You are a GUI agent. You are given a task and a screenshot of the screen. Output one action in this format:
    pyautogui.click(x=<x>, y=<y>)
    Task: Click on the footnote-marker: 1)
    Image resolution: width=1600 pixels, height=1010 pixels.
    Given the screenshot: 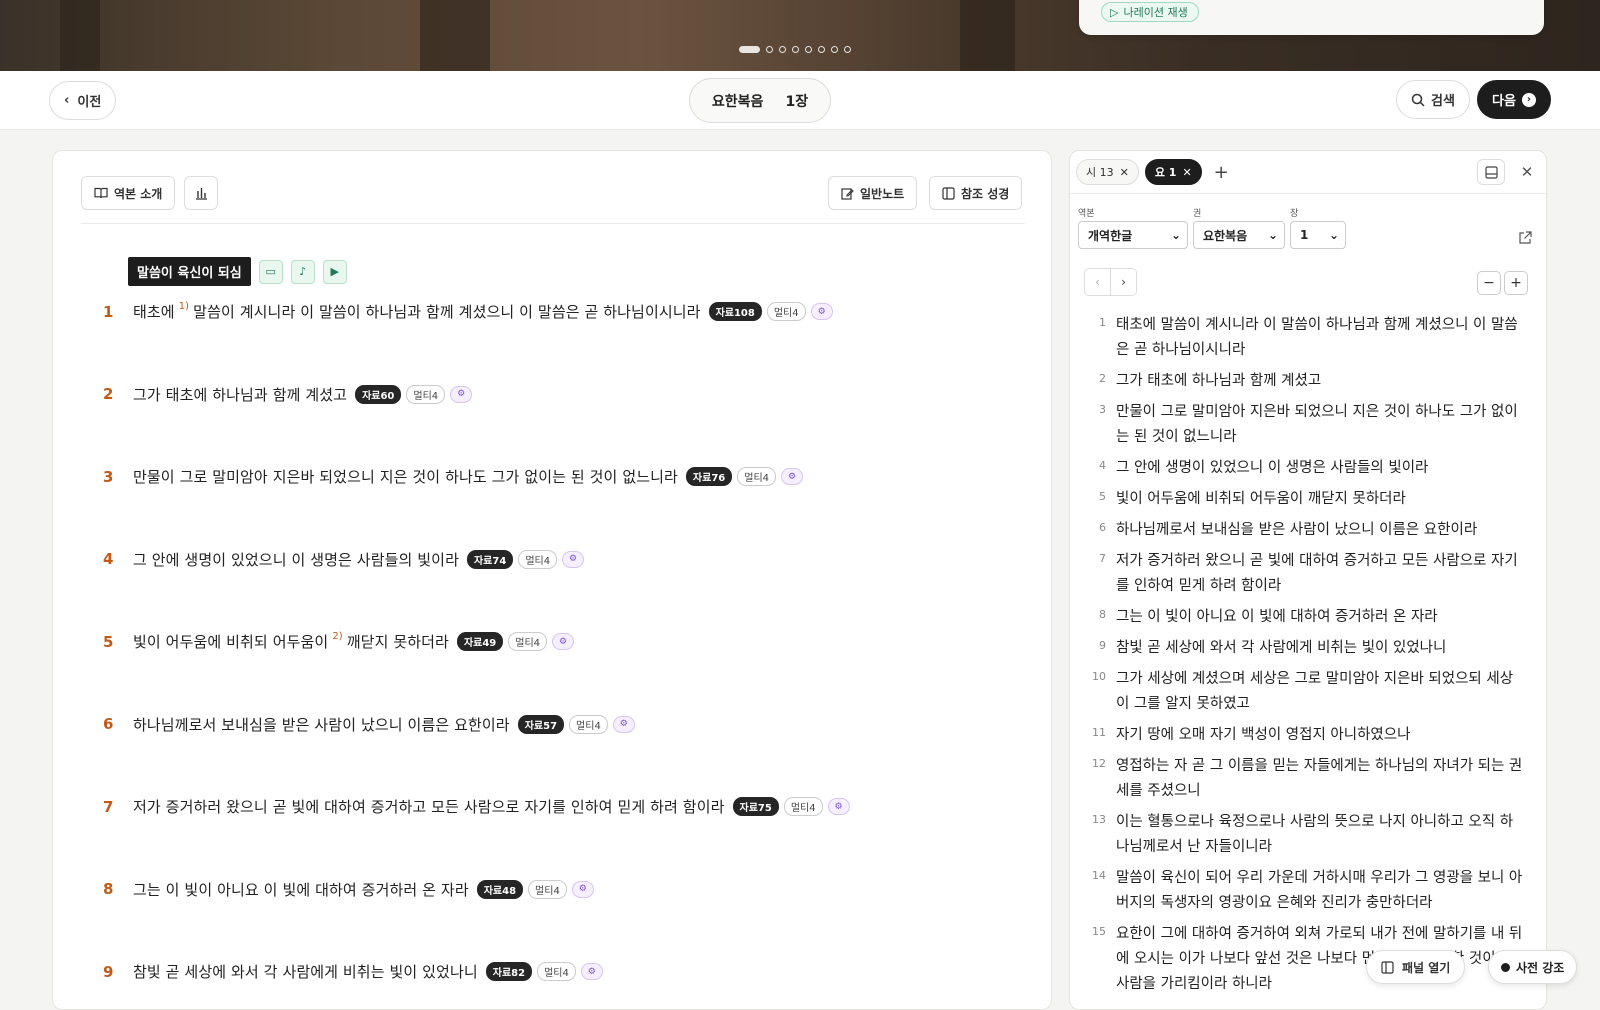 What is the action you would take?
    pyautogui.click(x=184, y=306)
    